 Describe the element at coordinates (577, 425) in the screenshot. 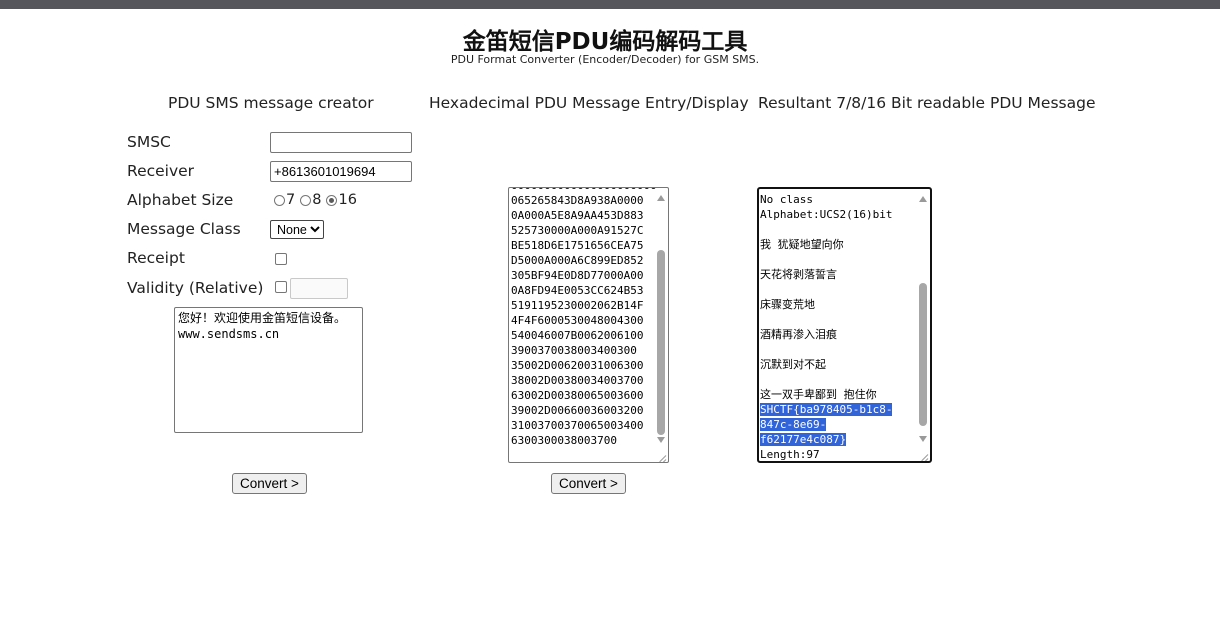

I see `hex-line: 31003700370065003400` at that location.